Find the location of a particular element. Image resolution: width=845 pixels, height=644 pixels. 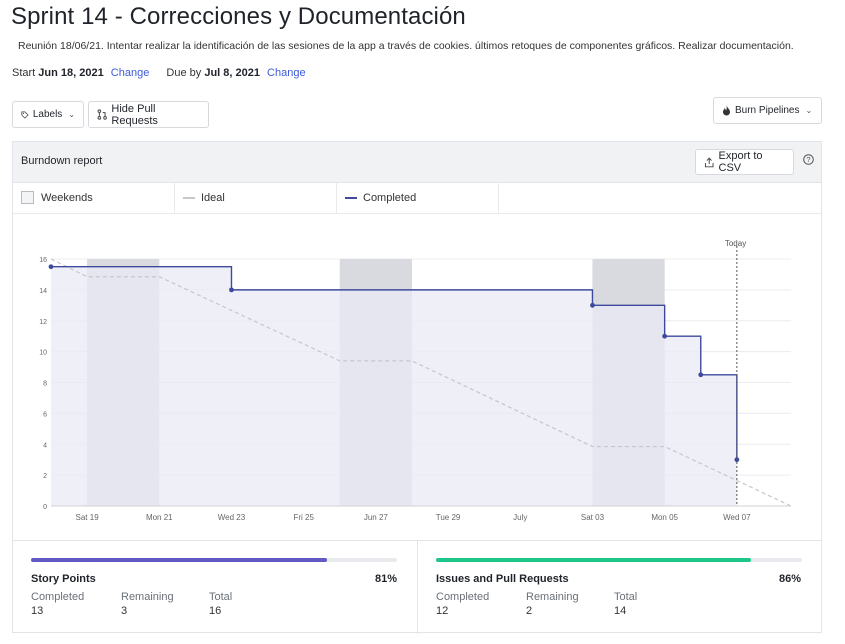

x-tick-label: Wed 23 is located at coordinates (232, 517).